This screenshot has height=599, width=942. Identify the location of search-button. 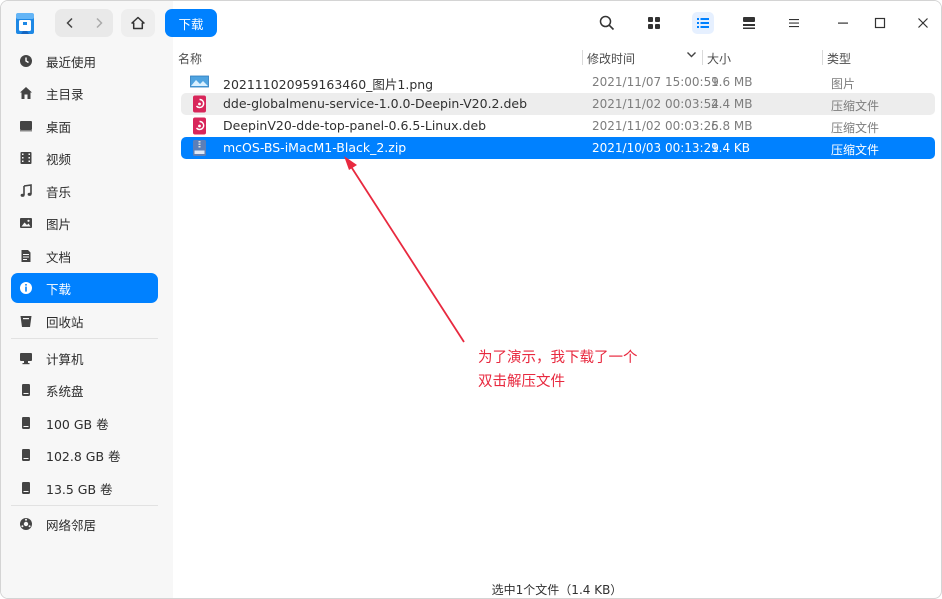
(607, 23).